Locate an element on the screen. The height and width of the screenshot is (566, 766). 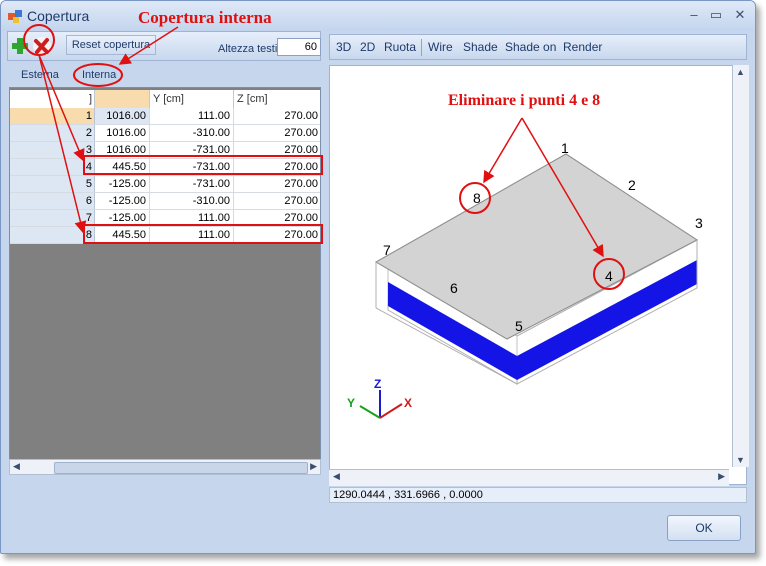
scroll-down-icon: ▼ is located at coordinates (740, 460).